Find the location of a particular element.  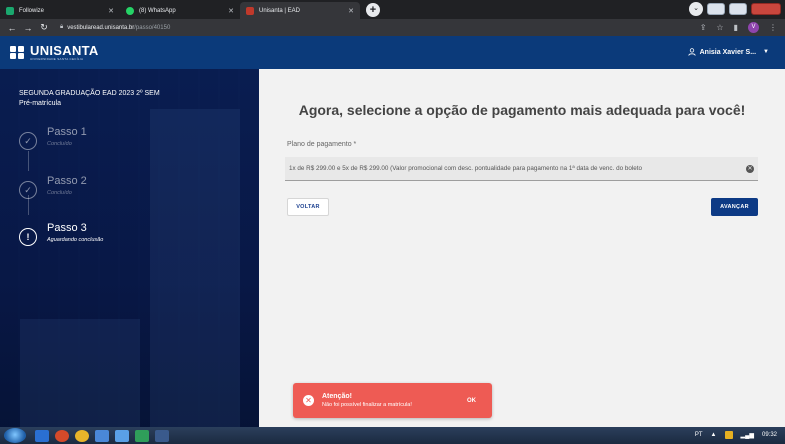

clock: 09:32 is located at coordinates (769, 435).